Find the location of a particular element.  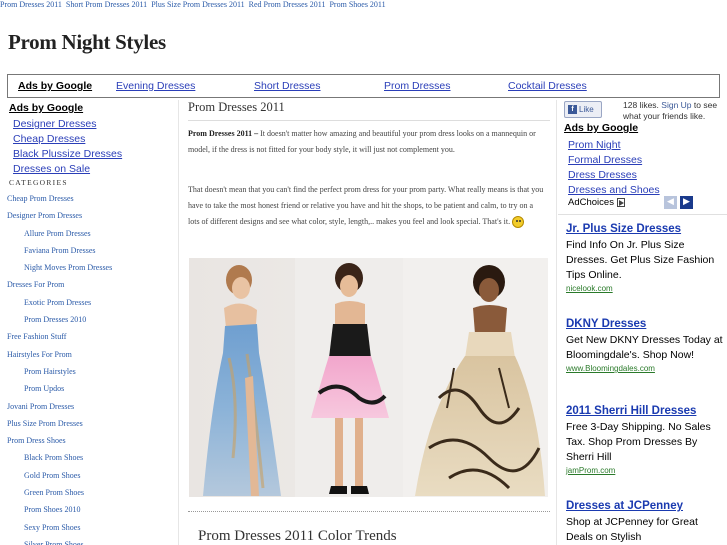

ad-url: nicelook.com is located at coordinates (646, 289).